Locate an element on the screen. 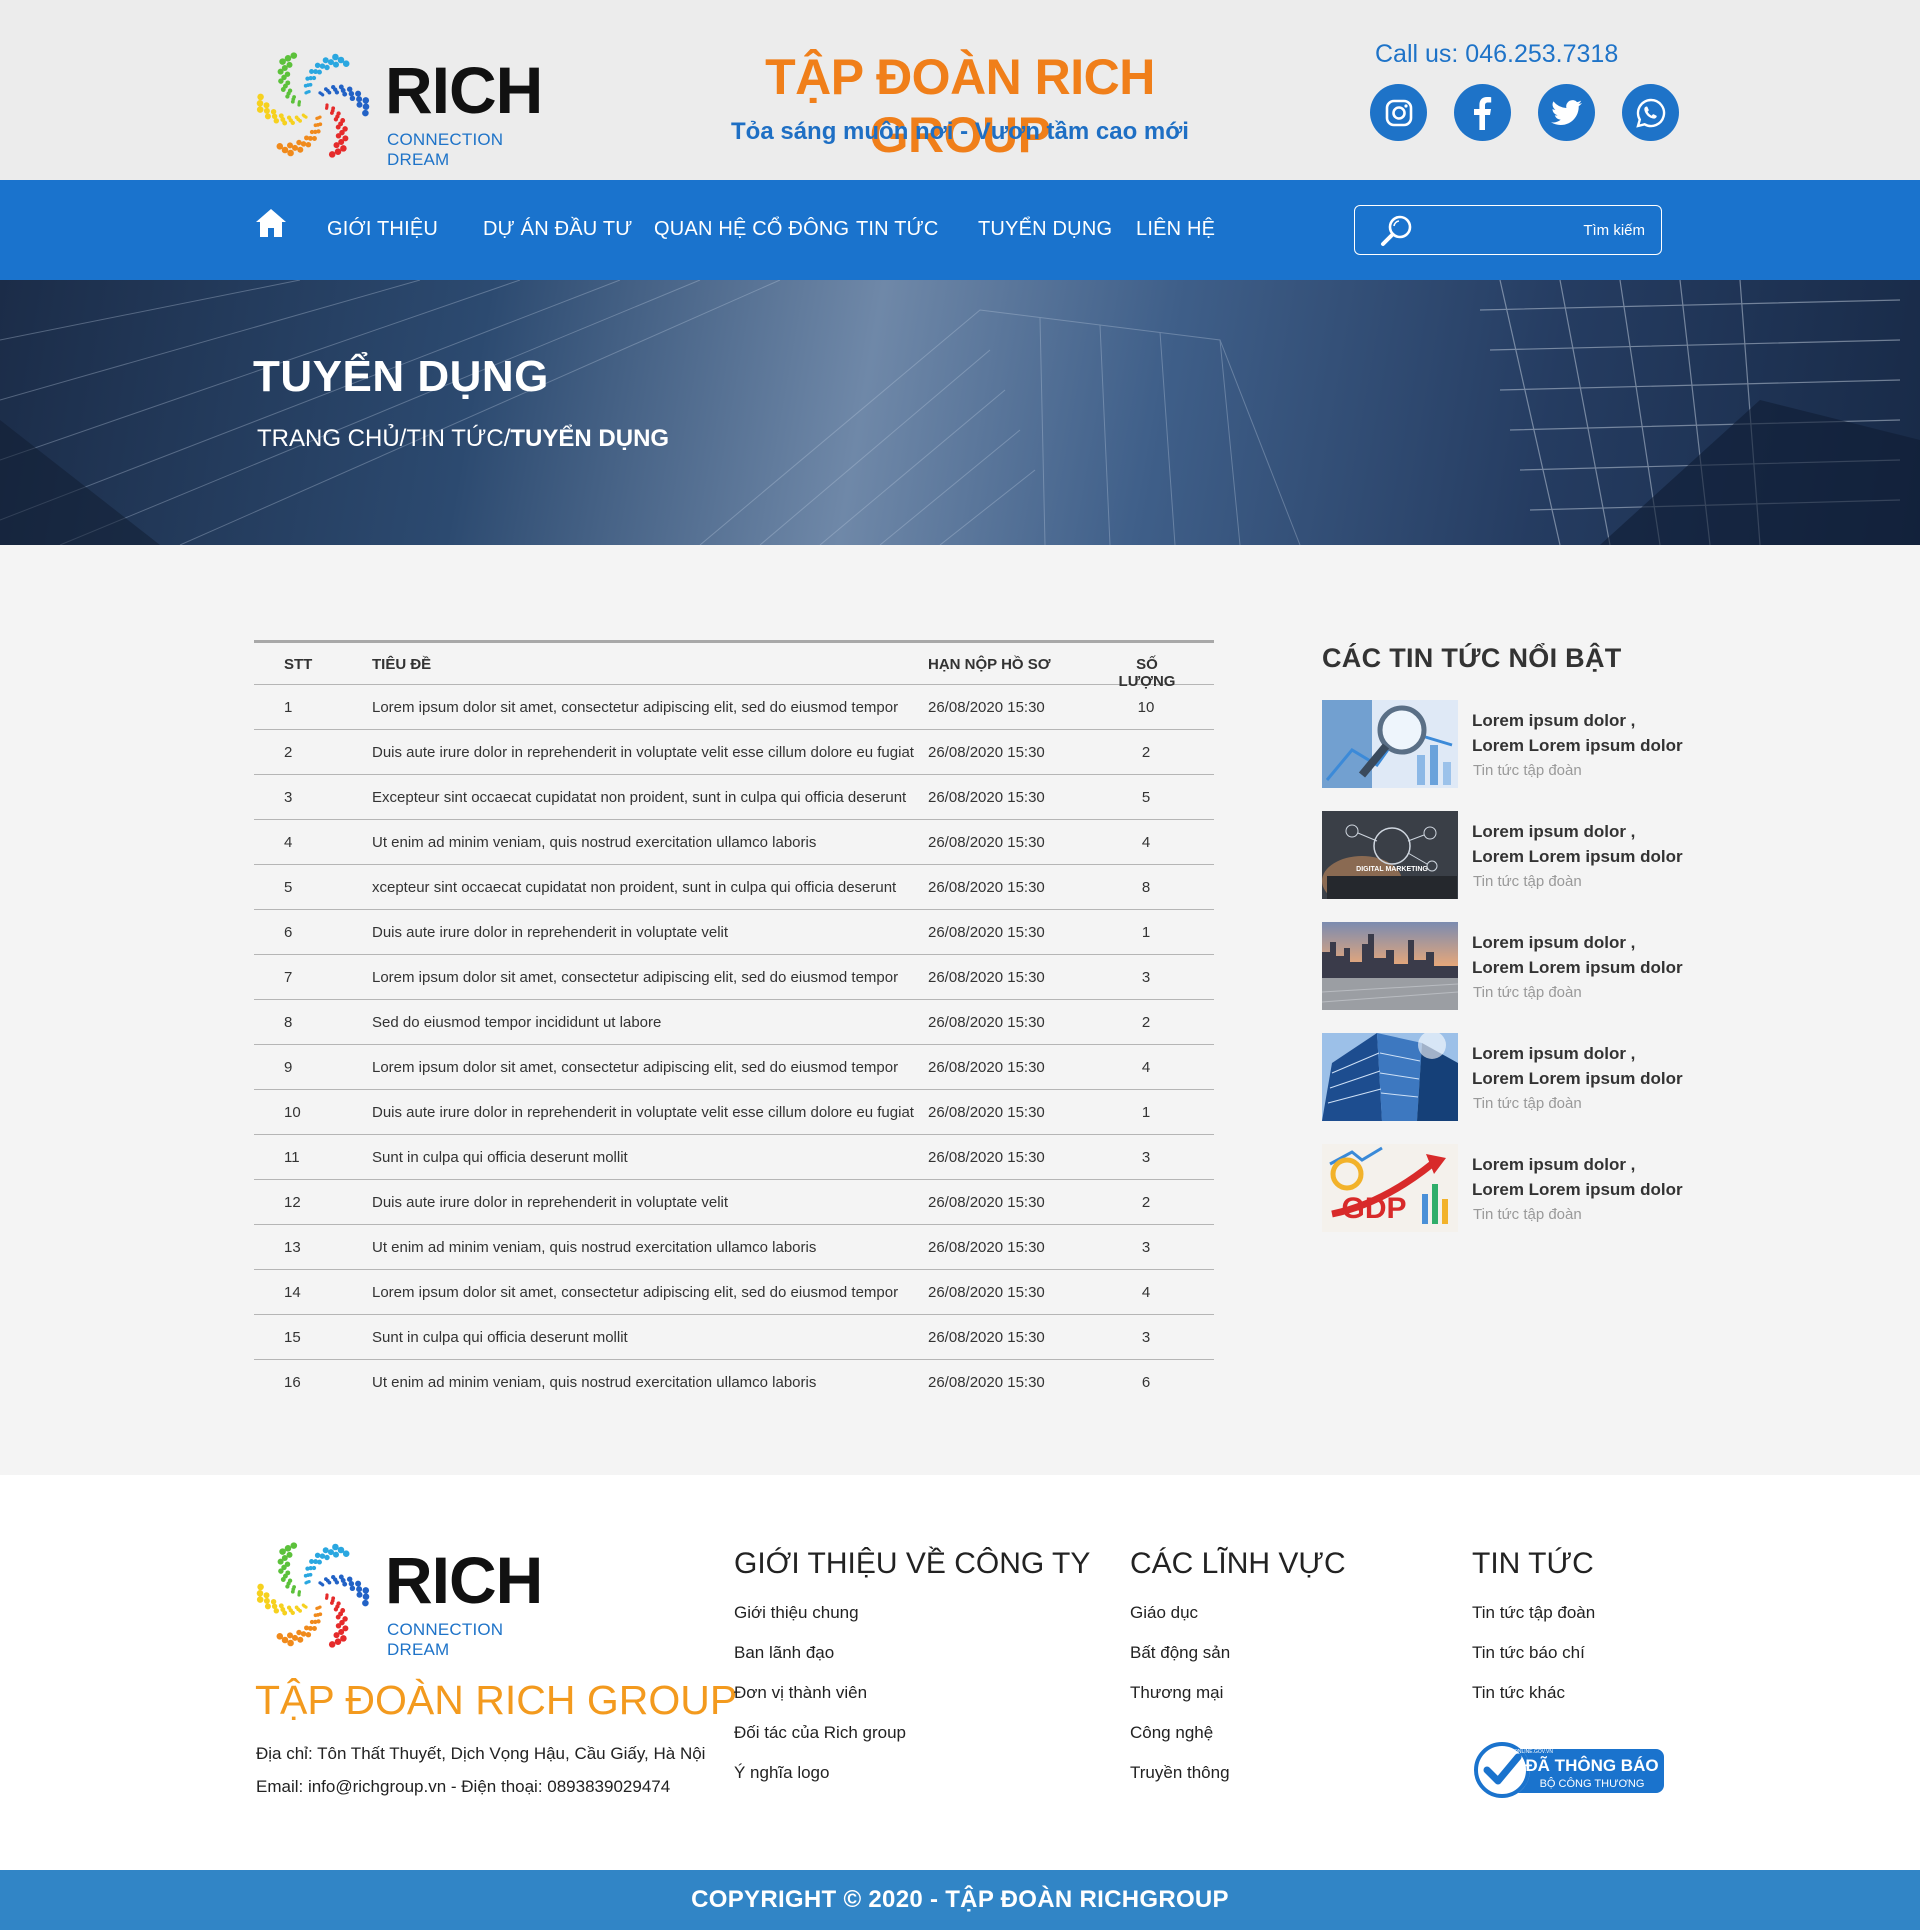  nav-quan-he-co-dong: QUAN HỆ CỔ ĐÔNG is located at coordinates (751, 229).